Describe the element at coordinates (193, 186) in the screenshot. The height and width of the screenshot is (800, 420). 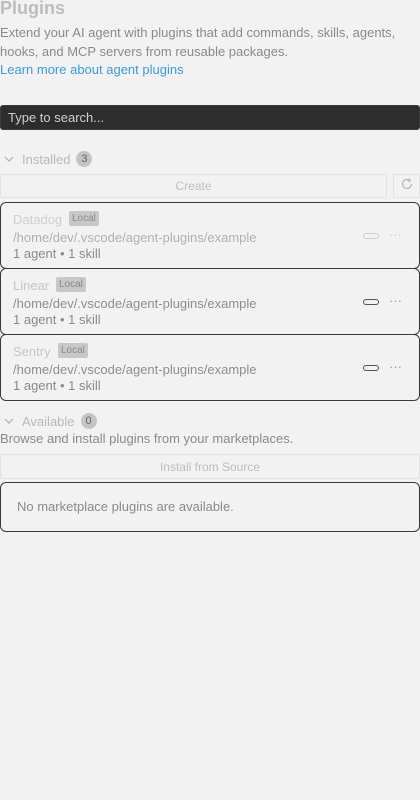
I see `create-button: Create` at that location.